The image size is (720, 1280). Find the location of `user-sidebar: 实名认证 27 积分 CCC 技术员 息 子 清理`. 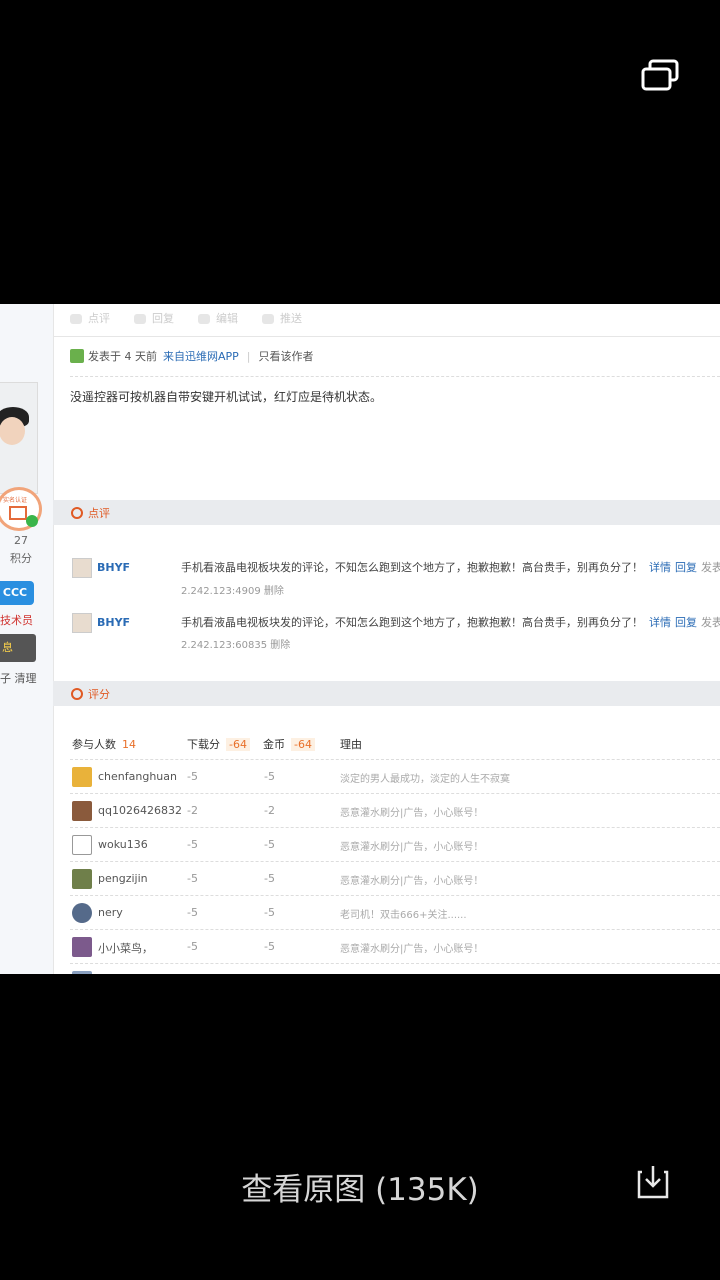

user-sidebar: 实名认证 27 积分 CCC 技术员 息 子 清理 is located at coordinates (27, 639).